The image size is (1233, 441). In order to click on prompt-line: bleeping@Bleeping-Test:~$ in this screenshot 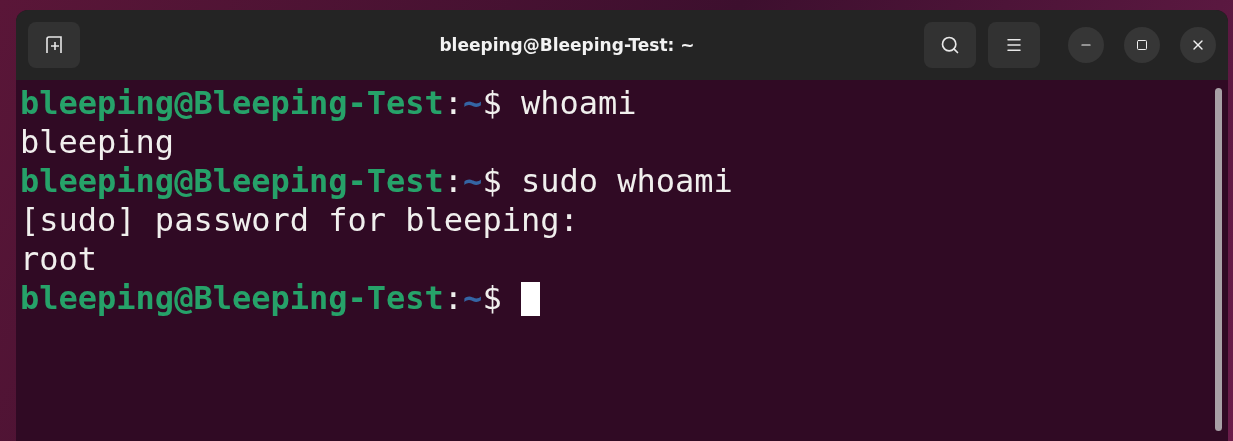, I will do `click(261, 298)`.